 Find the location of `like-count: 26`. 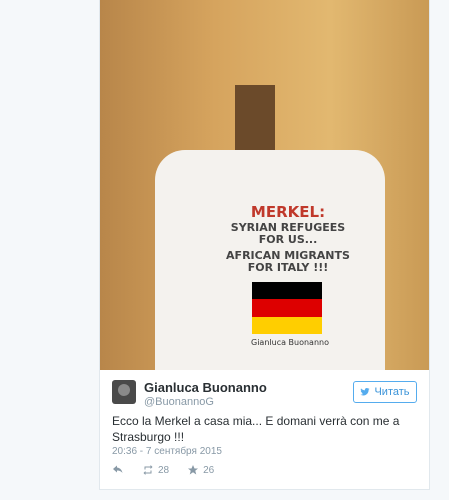

like-count: 26 is located at coordinates (209, 470).